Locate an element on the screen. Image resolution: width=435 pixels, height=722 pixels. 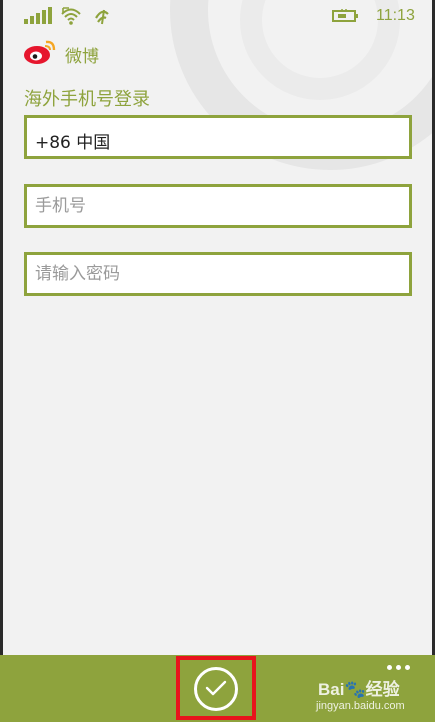
weibo-logo-icon is located at coordinates (40, 52).